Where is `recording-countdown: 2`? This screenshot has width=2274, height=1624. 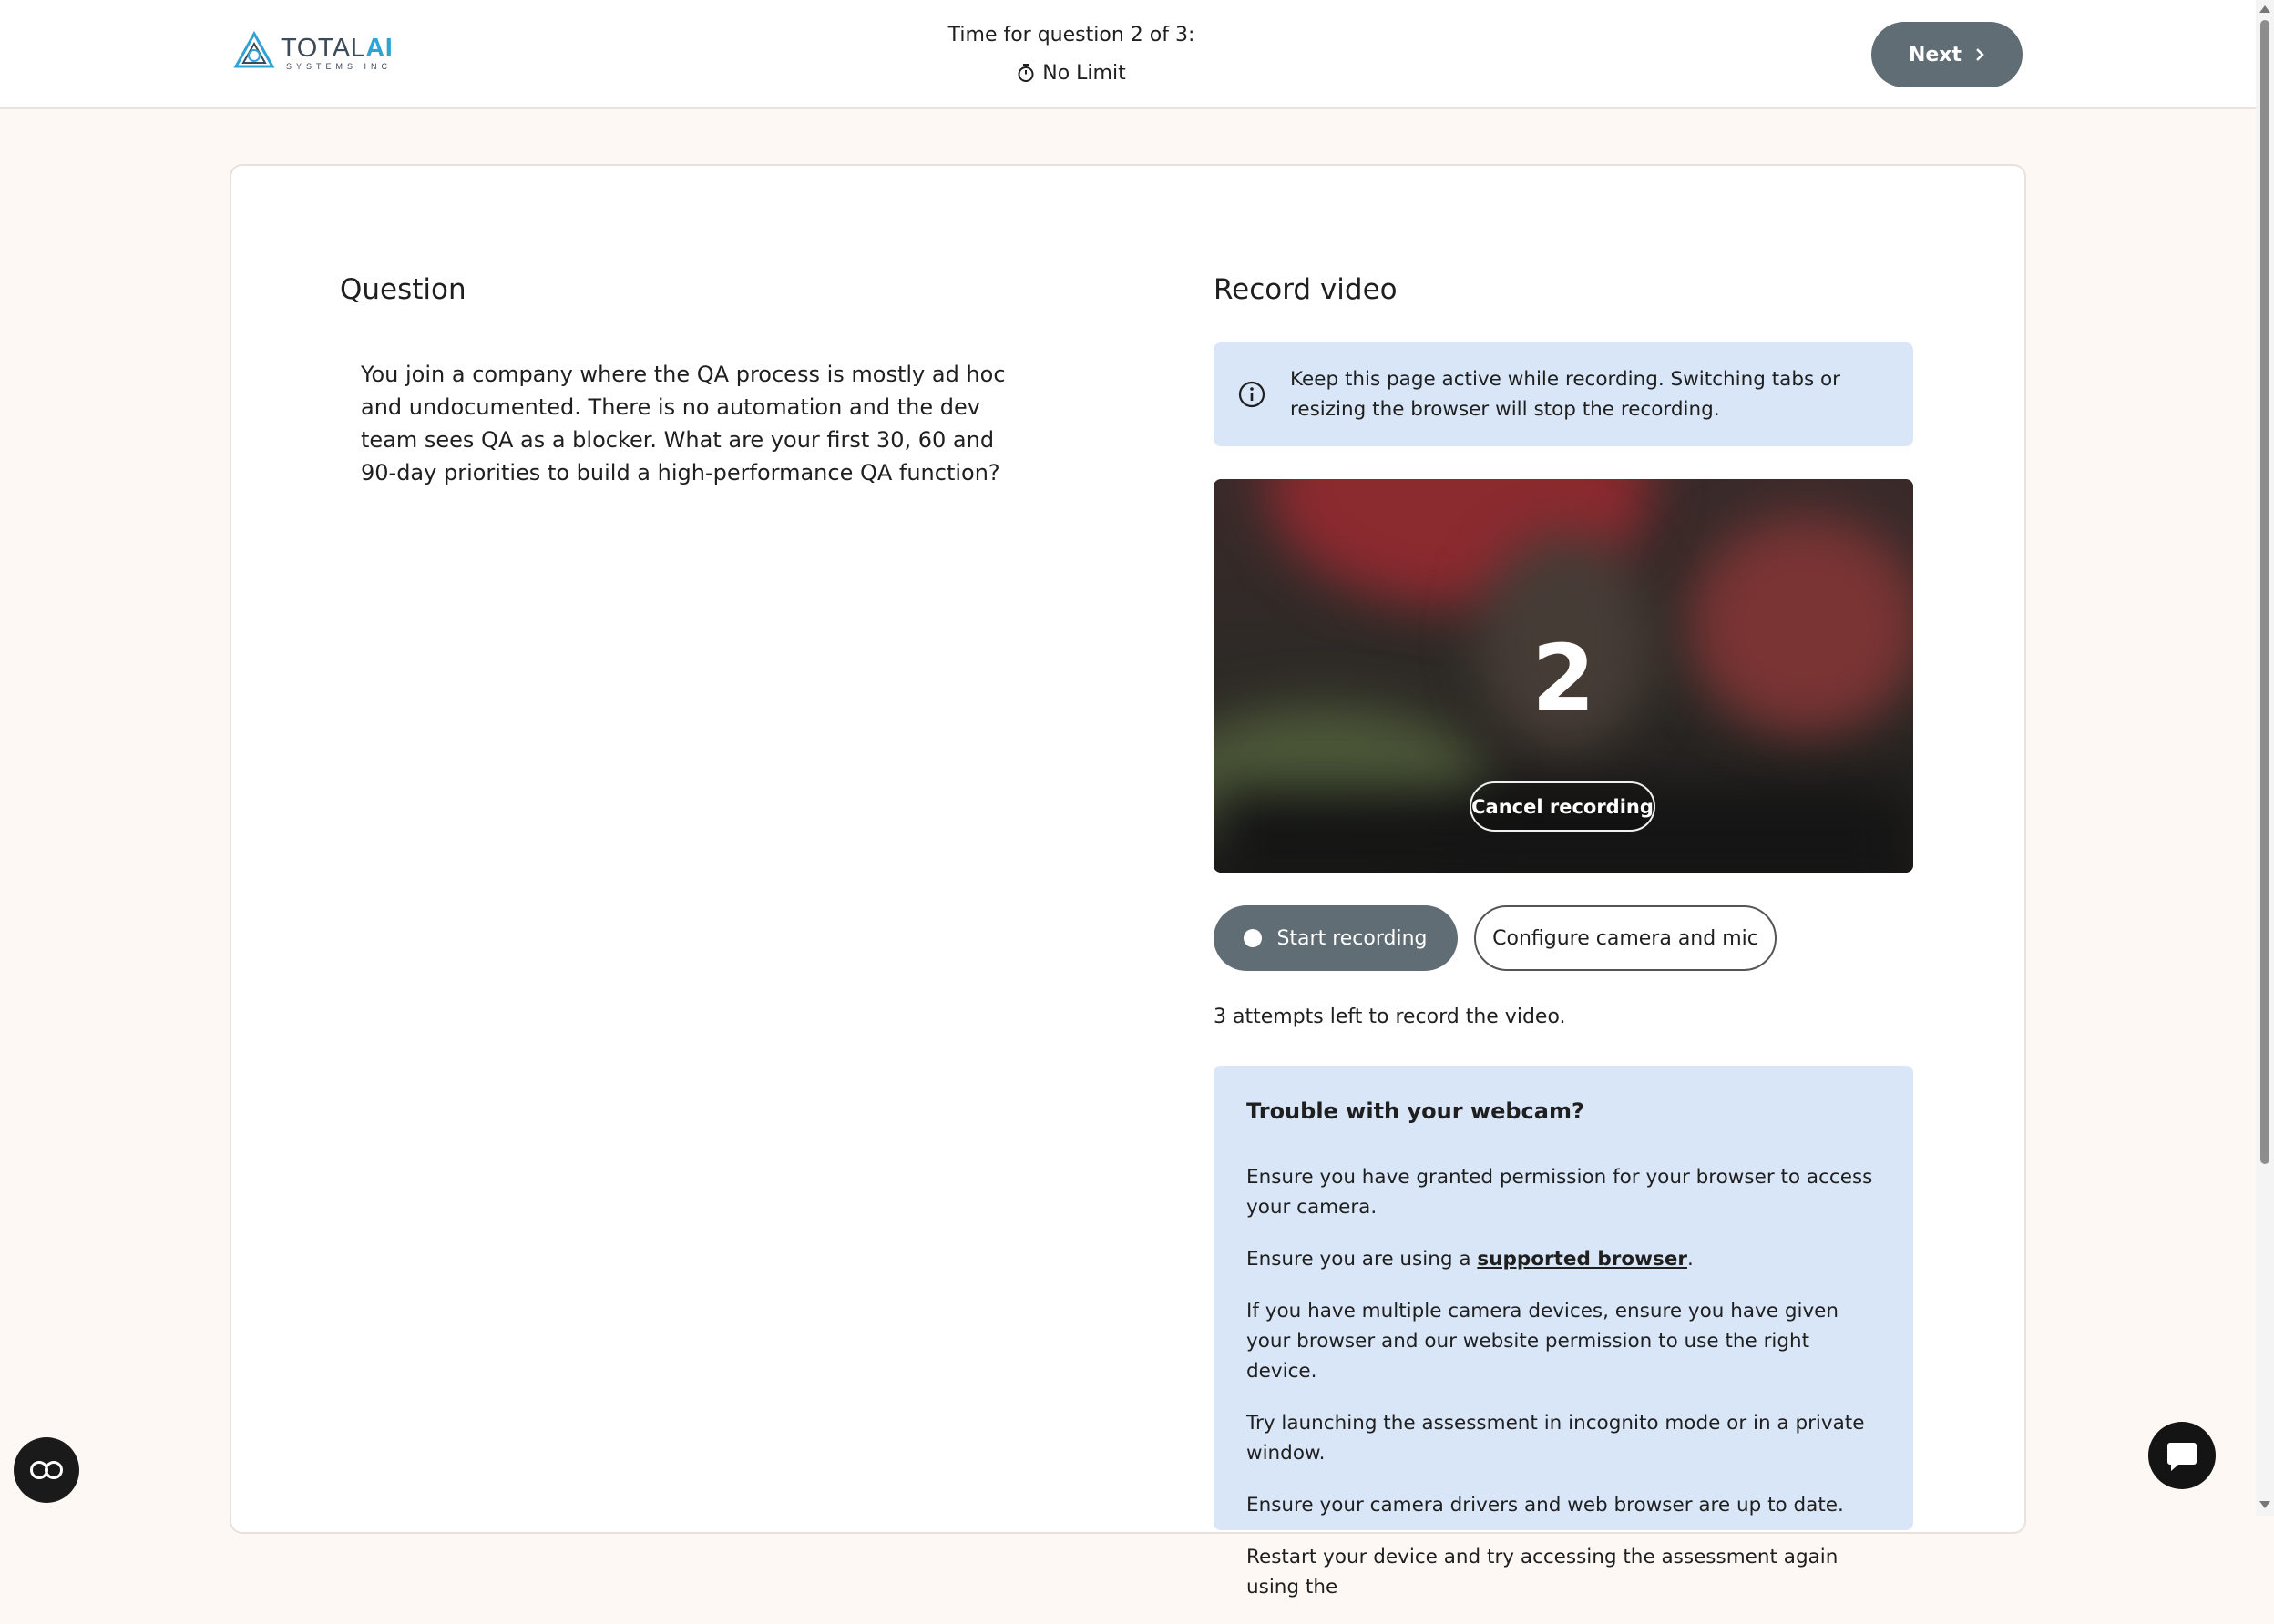 recording-countdown: 2 is located at coordinates (1563, 678).